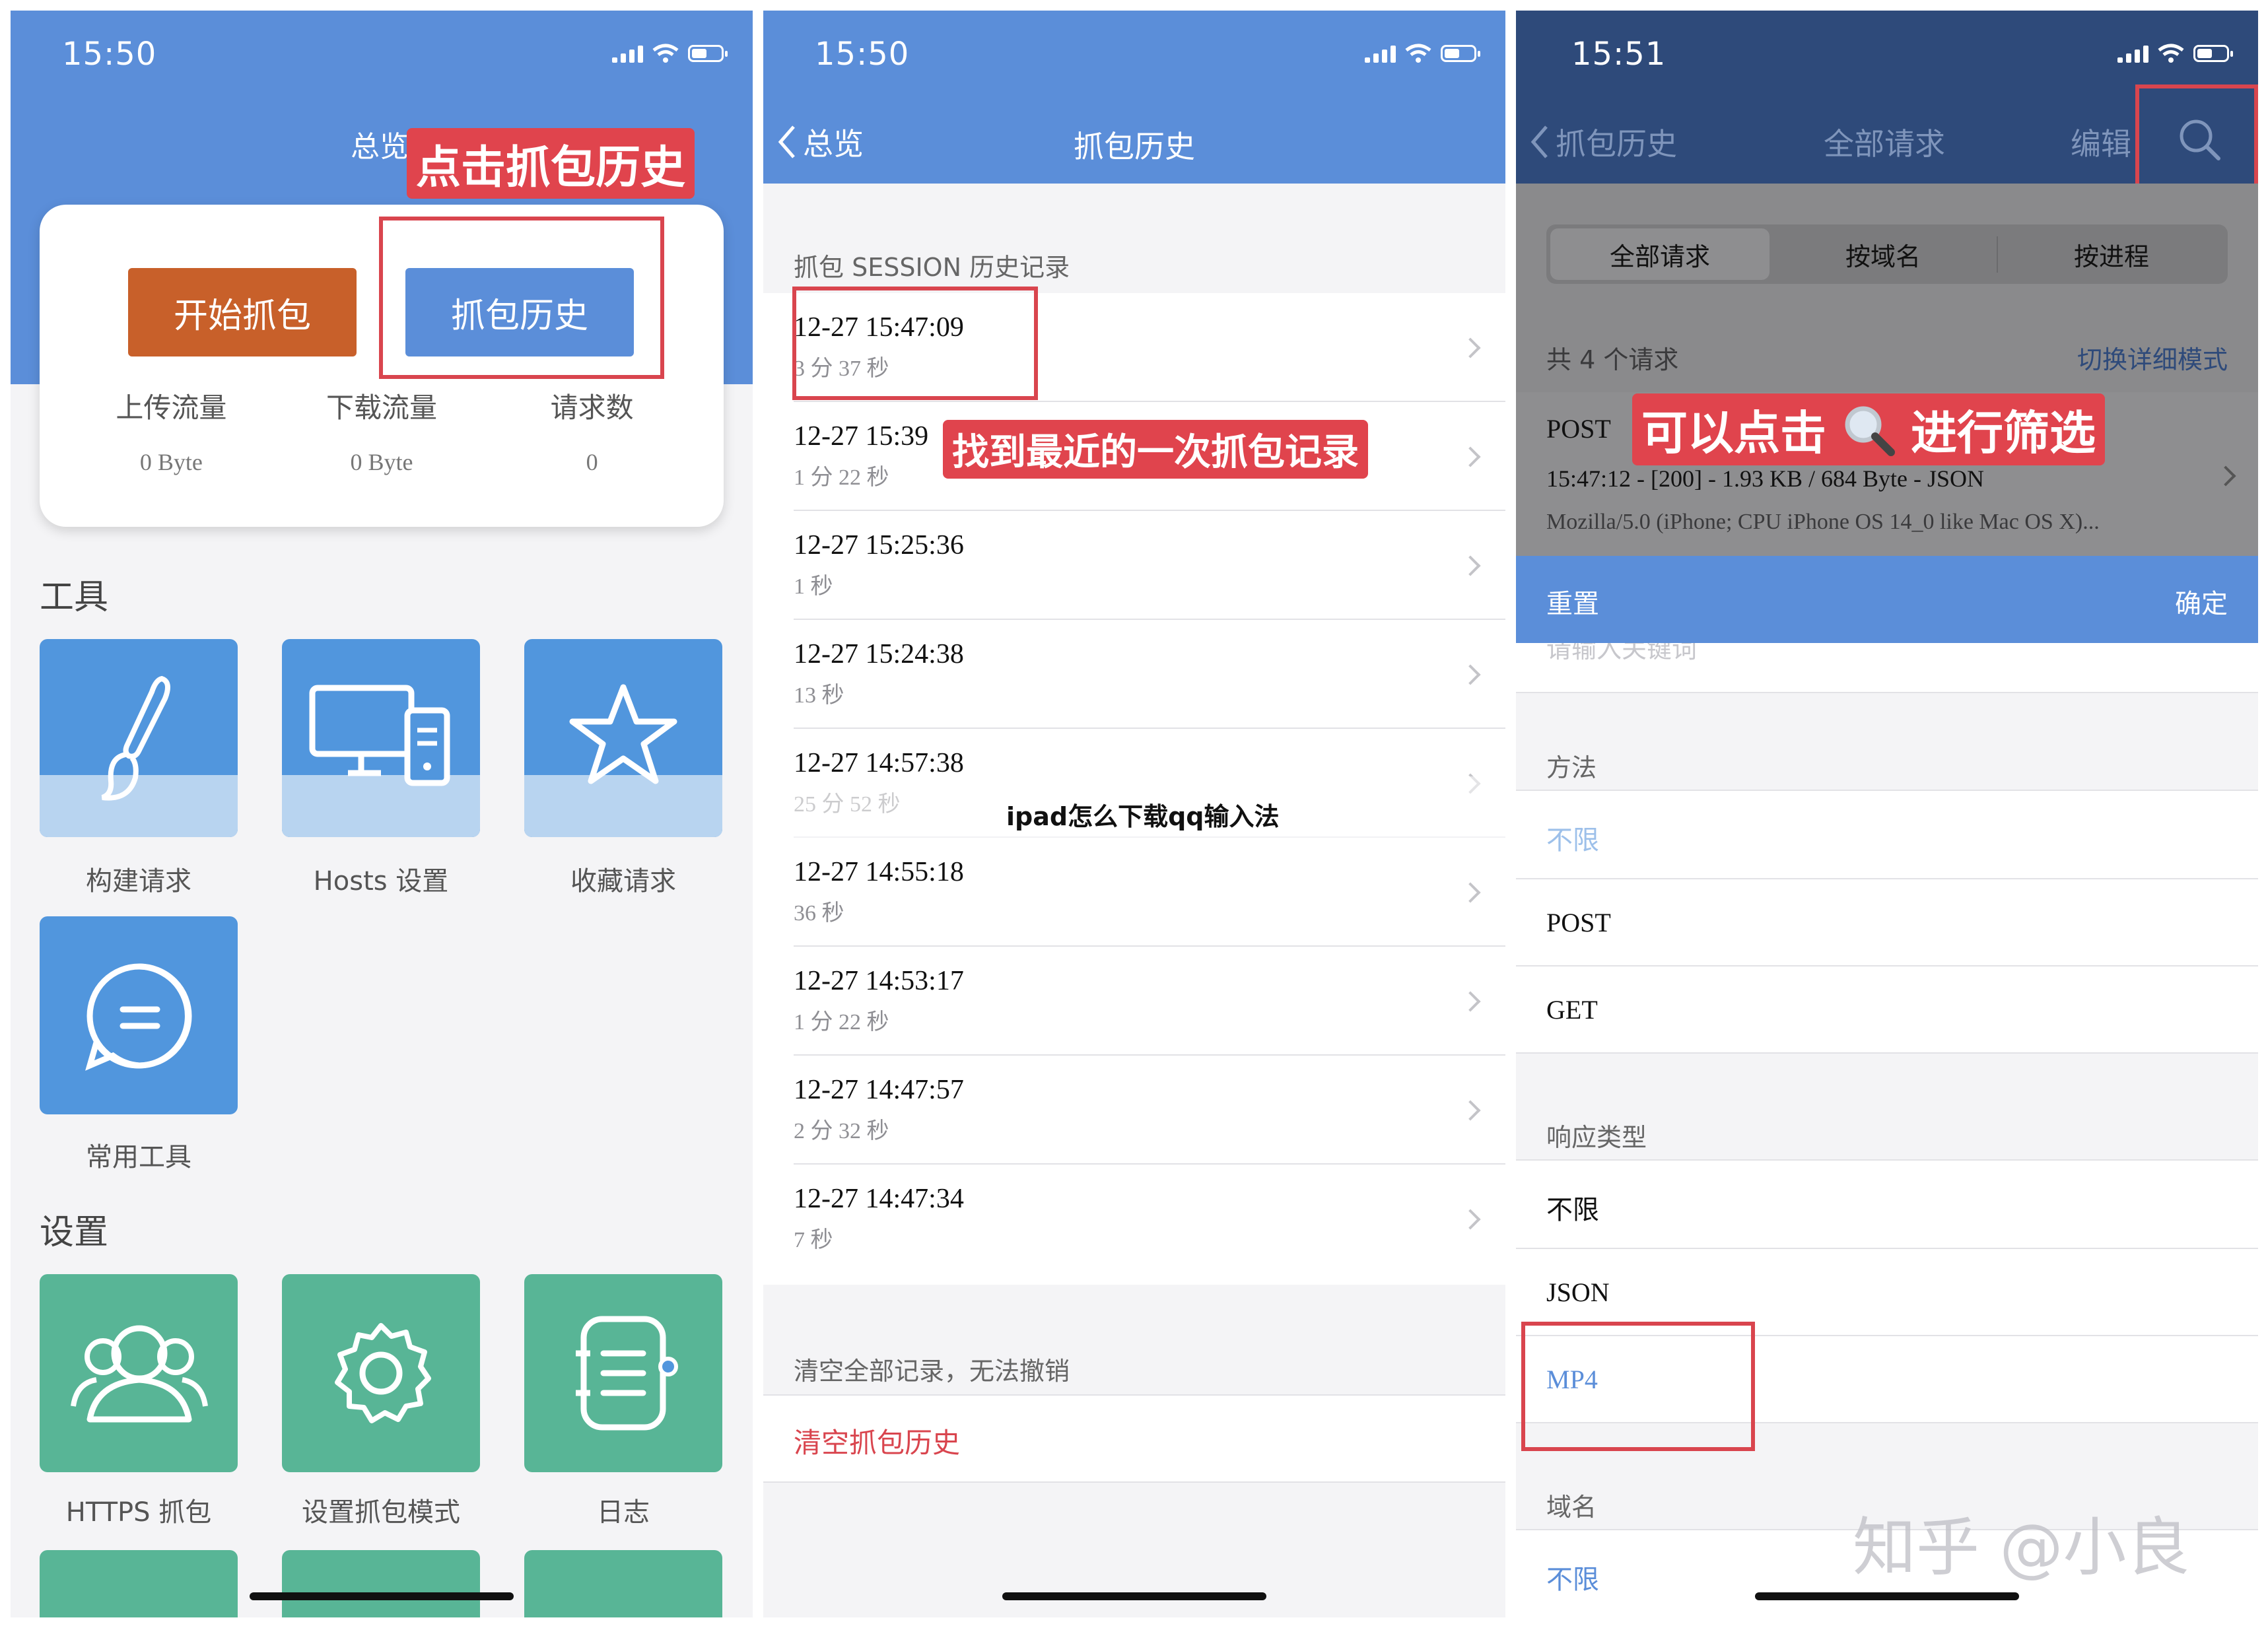 The width and height of the screenshot is (2268, 1628). I want to click on computer-icon, so click(380, 735).